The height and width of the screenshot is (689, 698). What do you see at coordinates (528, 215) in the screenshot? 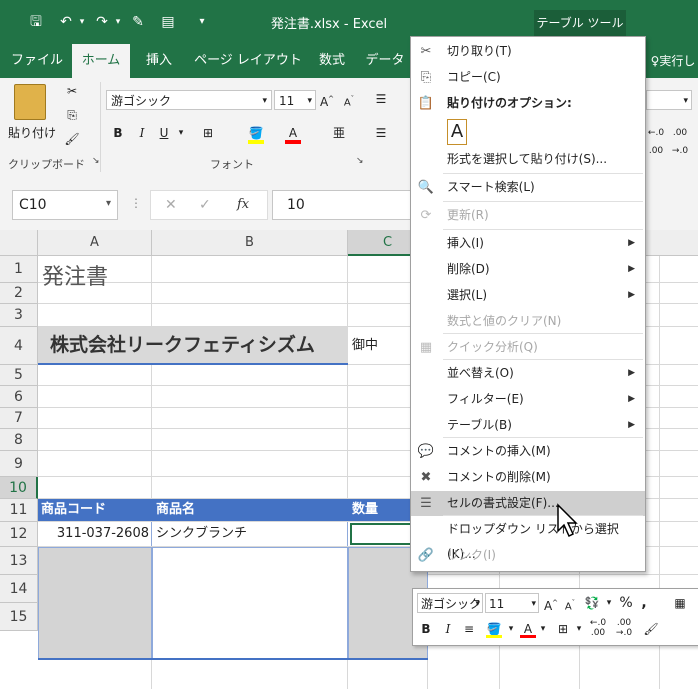
I see `menu-item-6: ⟳ 更新(R)` at bounding box center [528, 215].